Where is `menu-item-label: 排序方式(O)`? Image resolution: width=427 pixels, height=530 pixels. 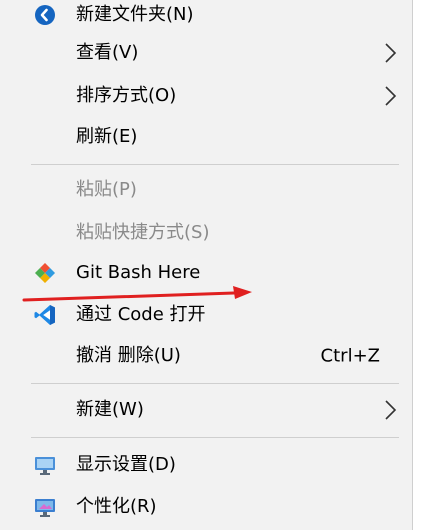 menu-item-label: 排序方式(O) is located at coordinates (126, 95).